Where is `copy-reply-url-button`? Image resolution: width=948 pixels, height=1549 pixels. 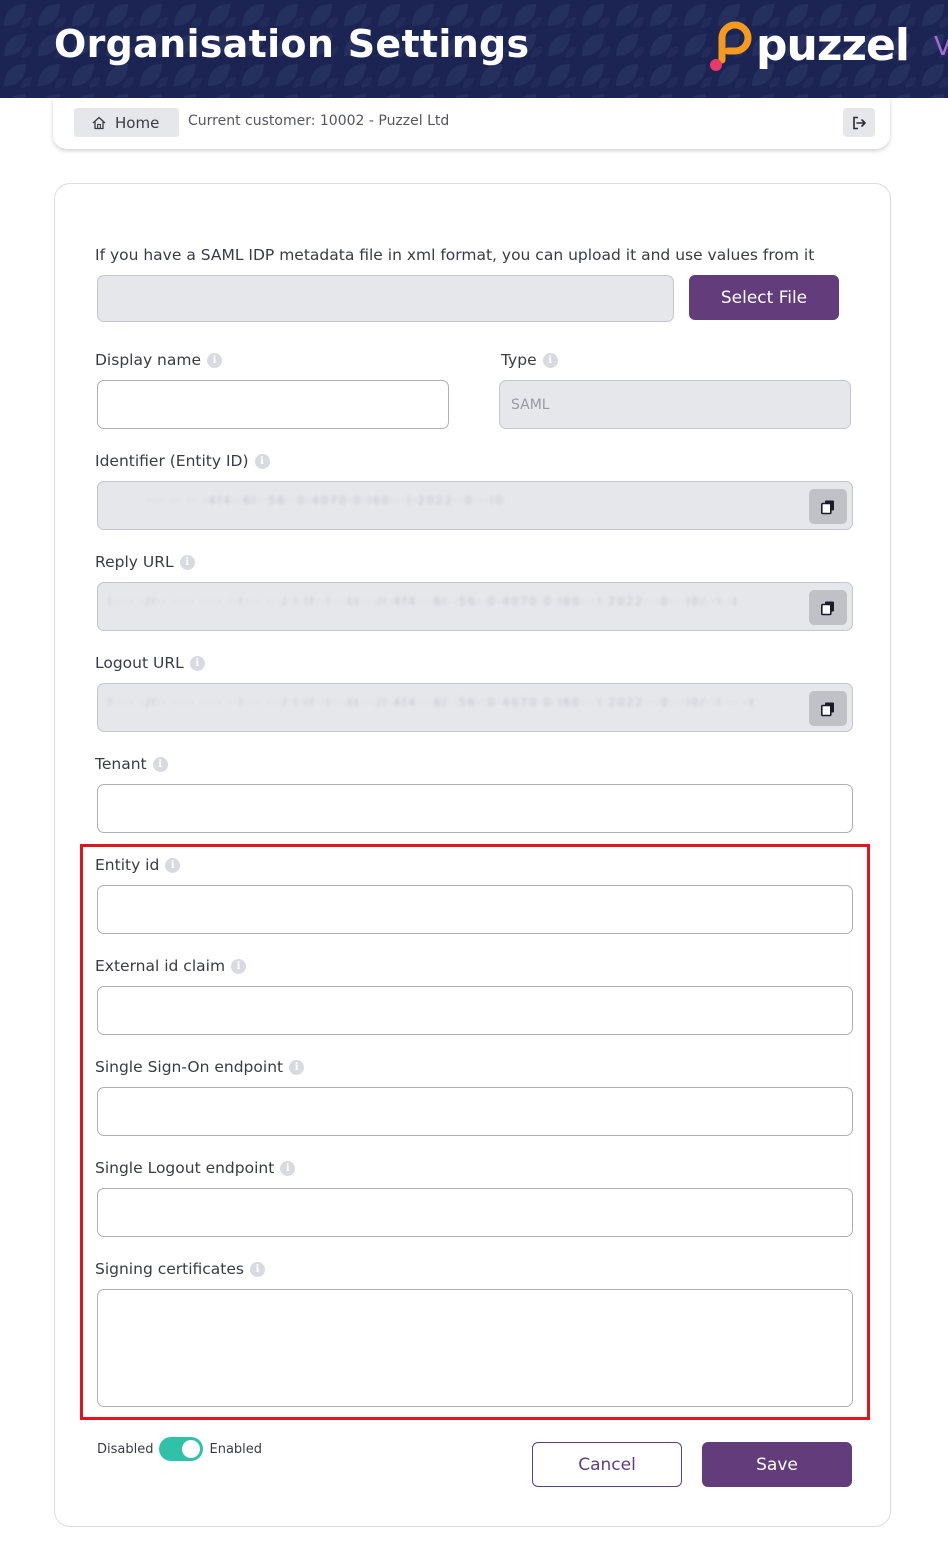
copy-reply-url-button is located at coordinates (828, 607).